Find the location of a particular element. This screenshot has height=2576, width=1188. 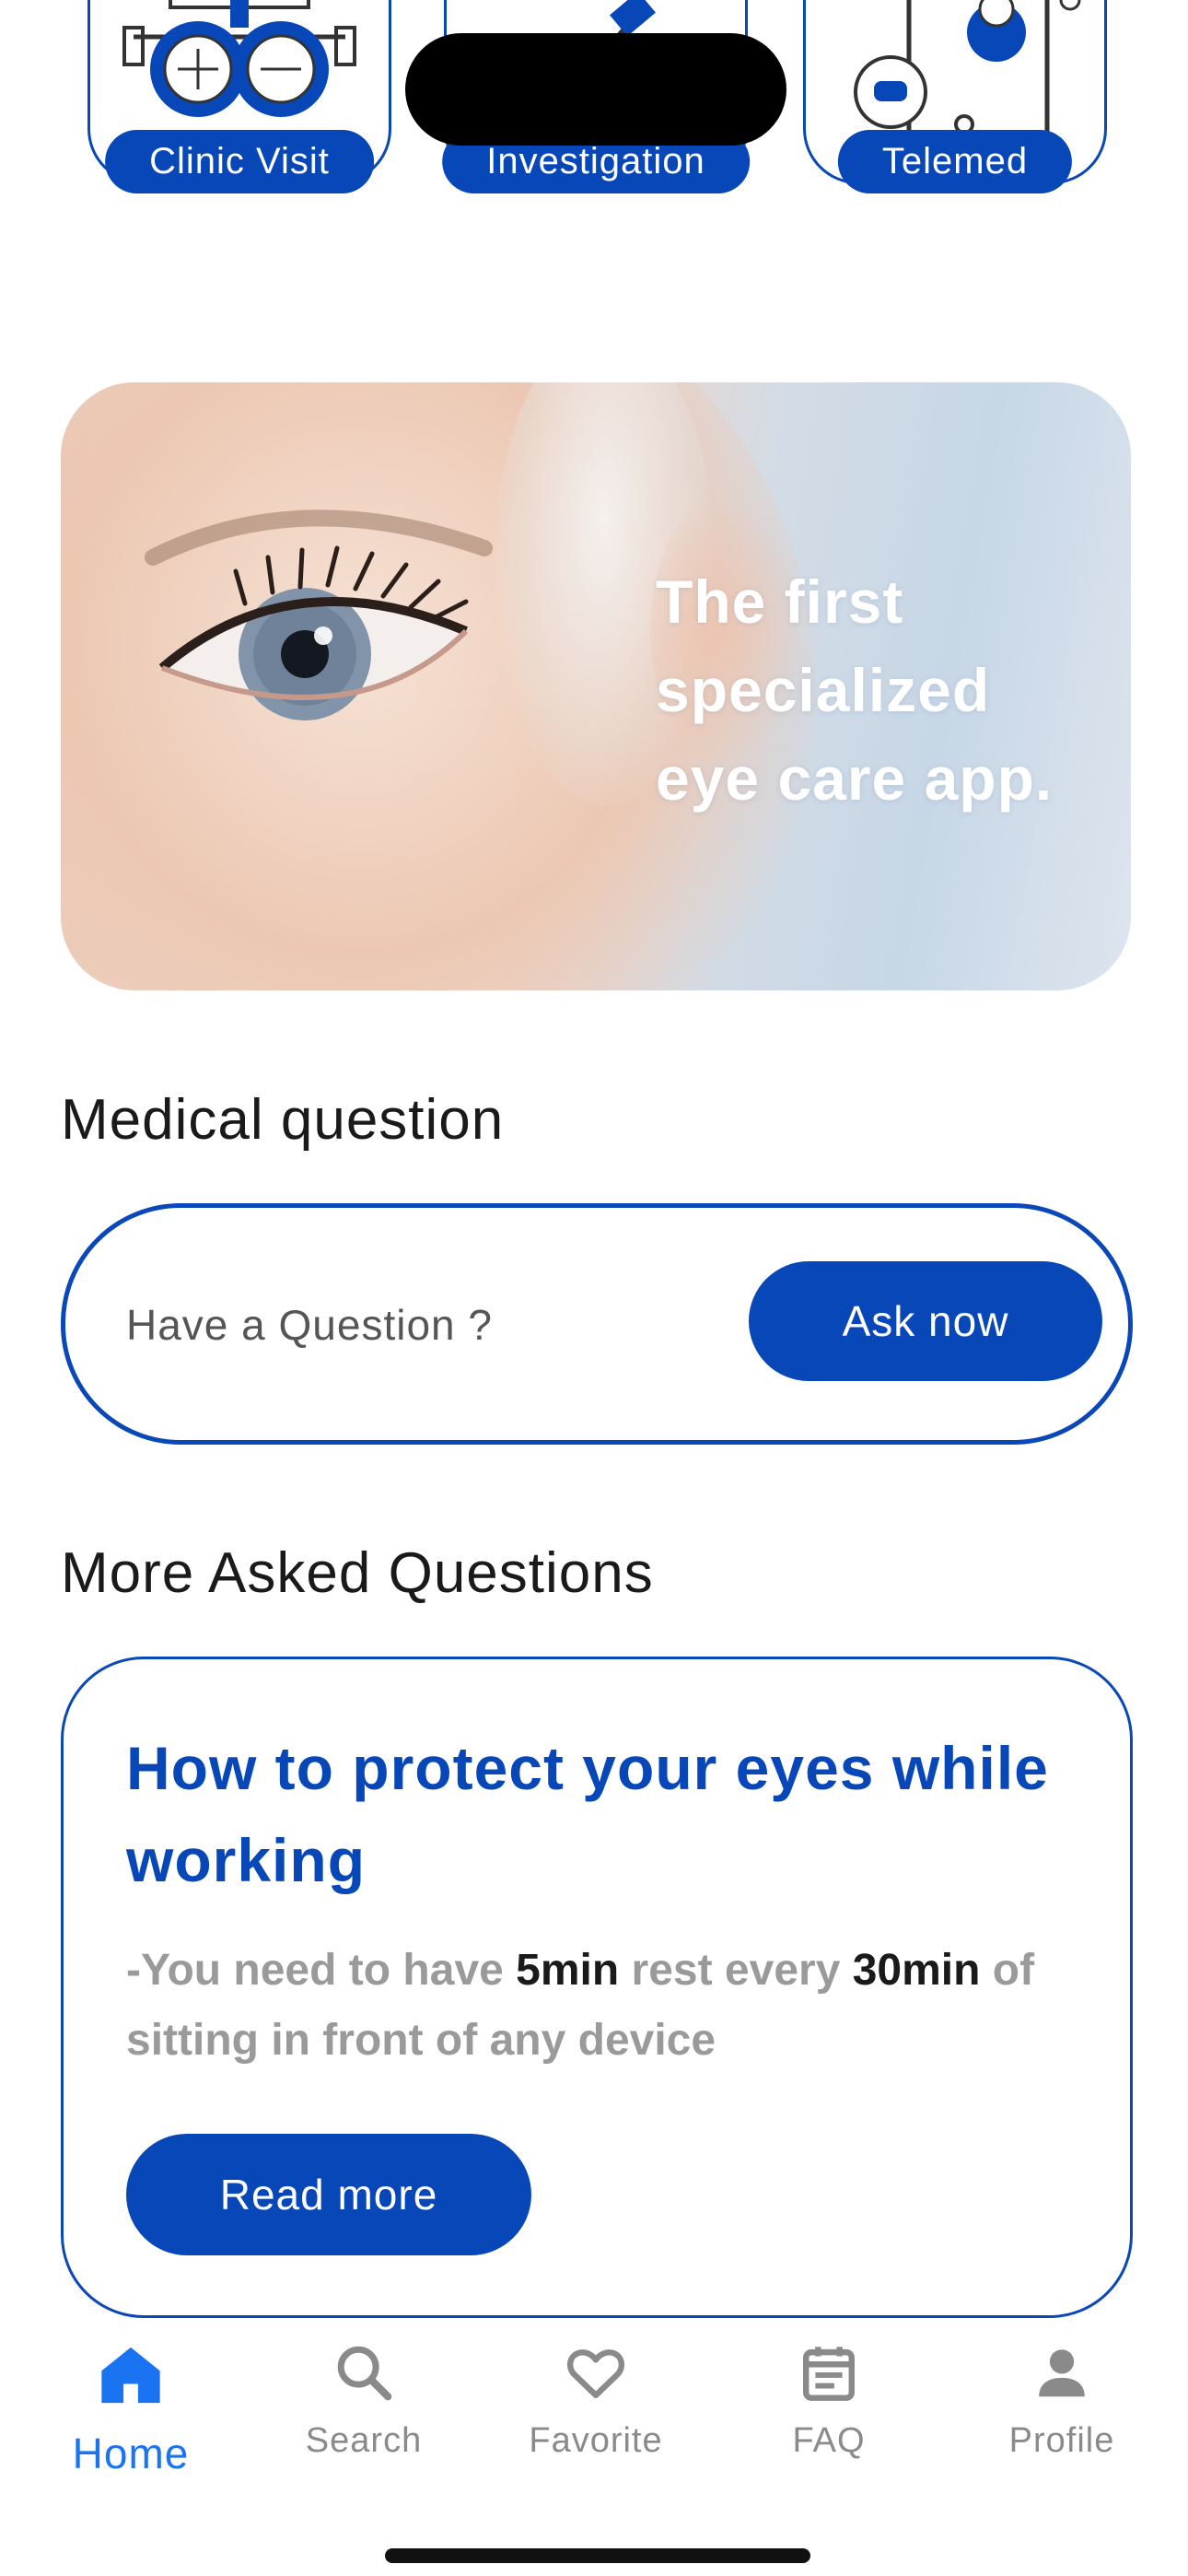

article-body-text: -You need to have is located at coordinates (321, 1971).